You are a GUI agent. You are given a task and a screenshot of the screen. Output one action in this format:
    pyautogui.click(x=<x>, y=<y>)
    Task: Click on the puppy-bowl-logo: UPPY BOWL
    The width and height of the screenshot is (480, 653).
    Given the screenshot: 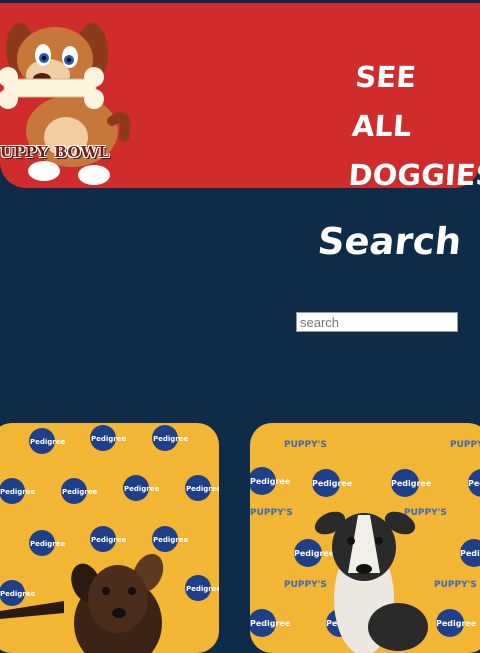 What is the action you would take?
    pyautogui.click(x=67, y=97)
    